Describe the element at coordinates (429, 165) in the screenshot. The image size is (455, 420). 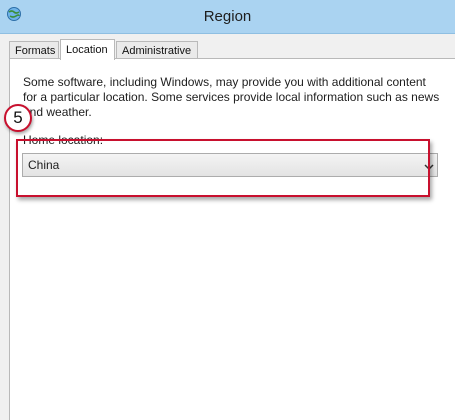
I see `chevron-down-icon` at that location.